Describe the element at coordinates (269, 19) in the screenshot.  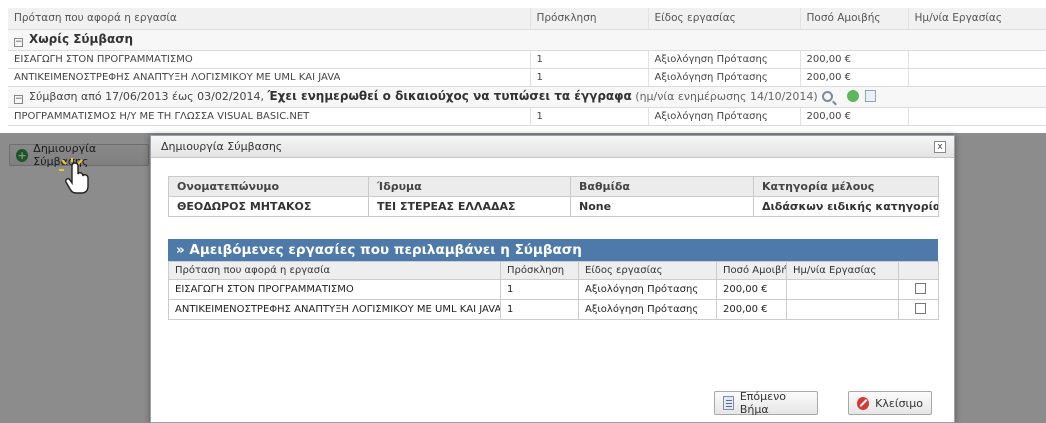
I see `grid-col-proposal: Πρόταση που αφορά η εργασία` at that location.